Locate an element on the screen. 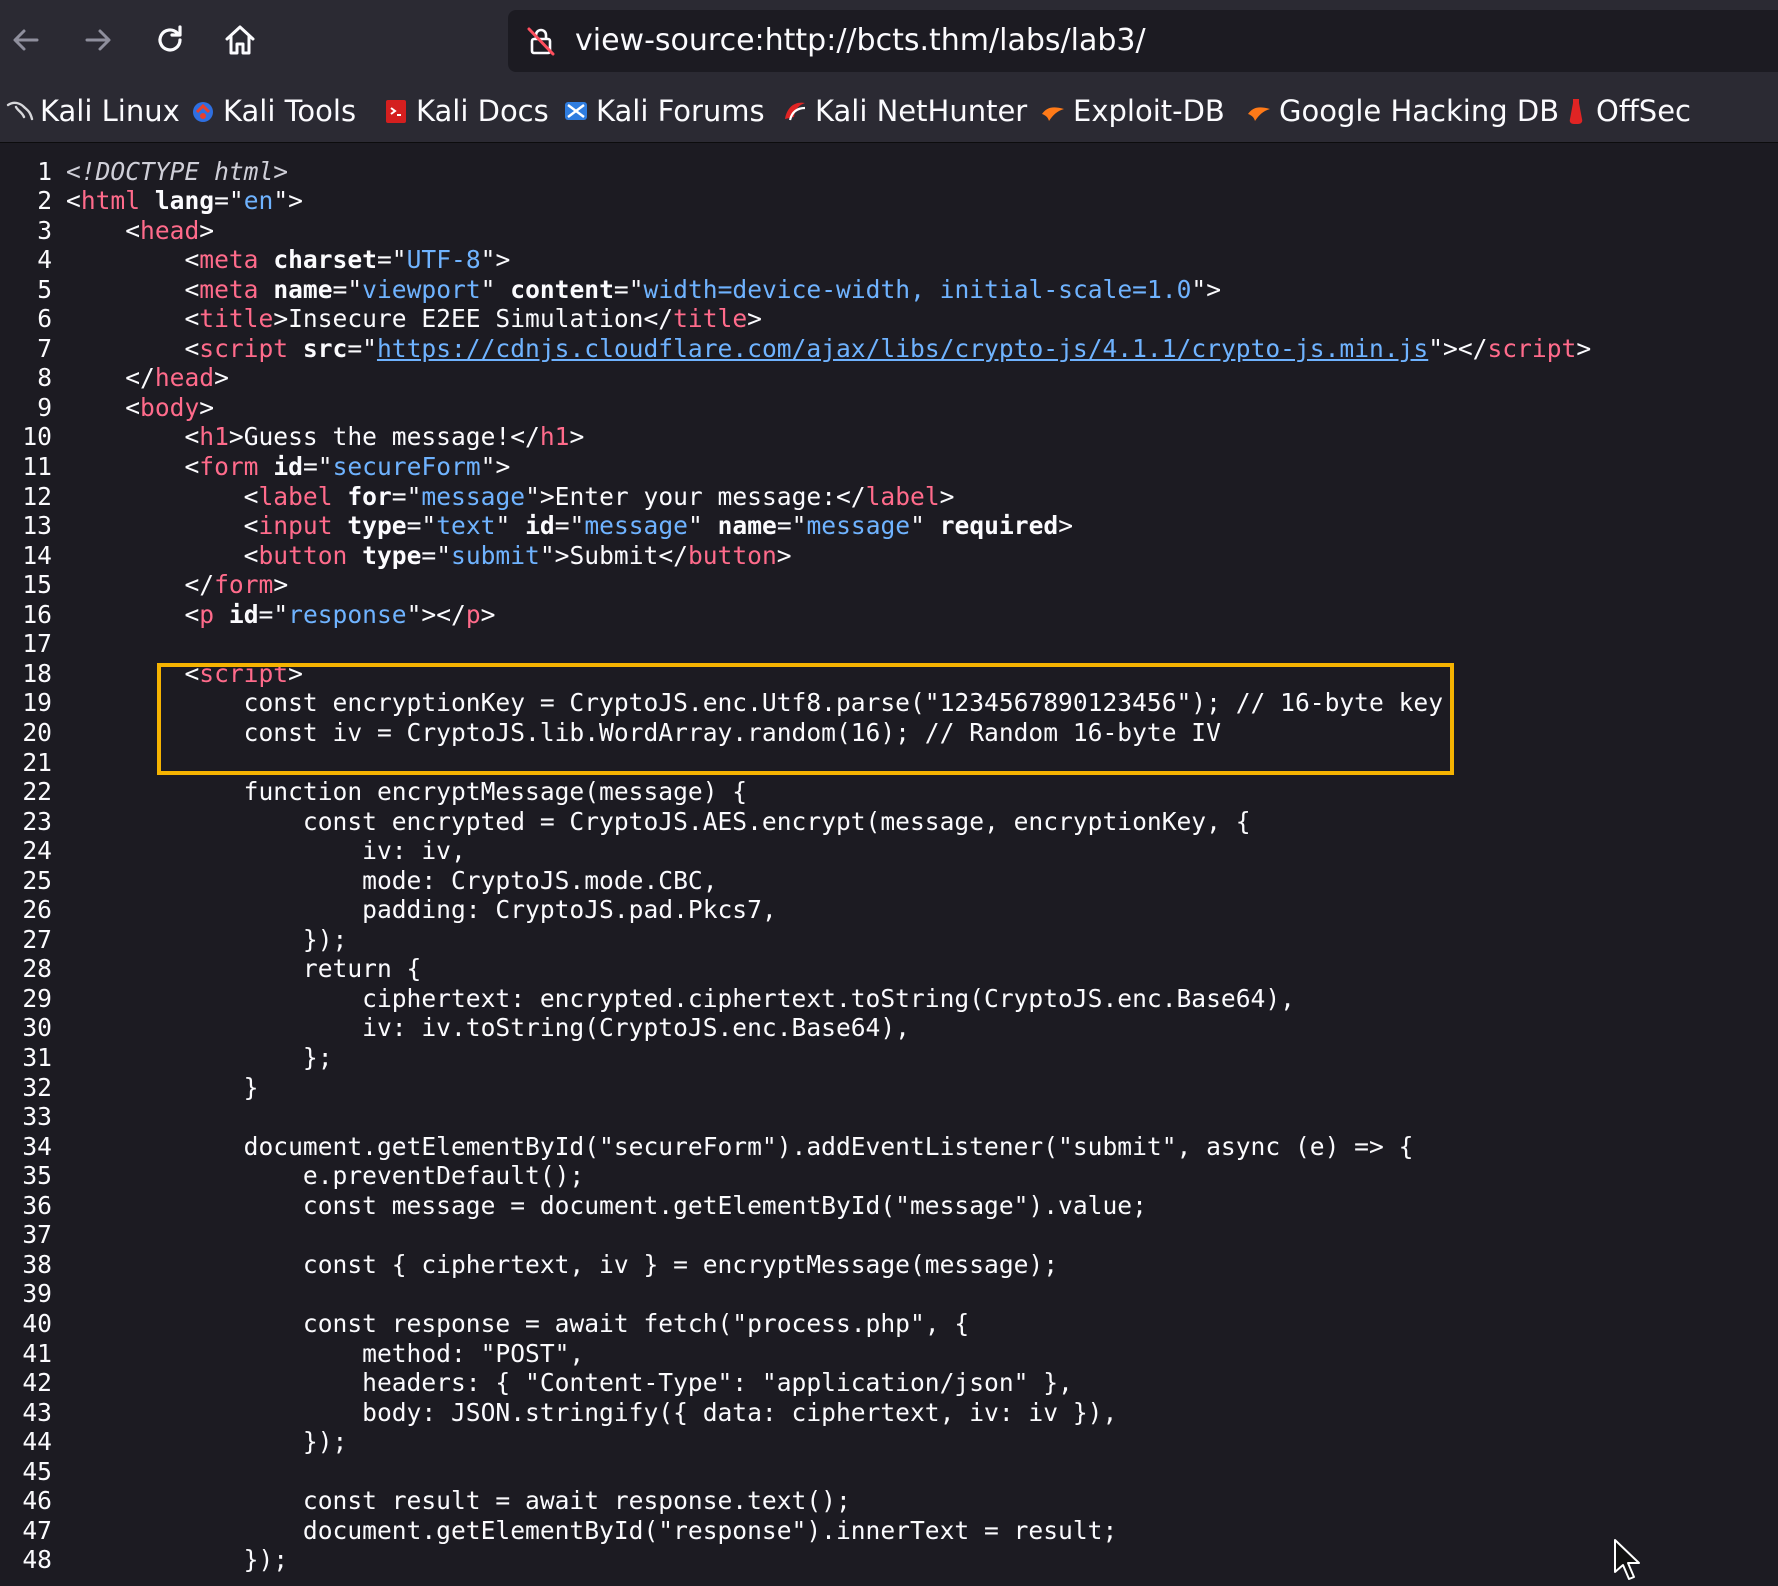 This screenshot has width=1778, height=1586. reload-icon is located at coordinates (170, 38).